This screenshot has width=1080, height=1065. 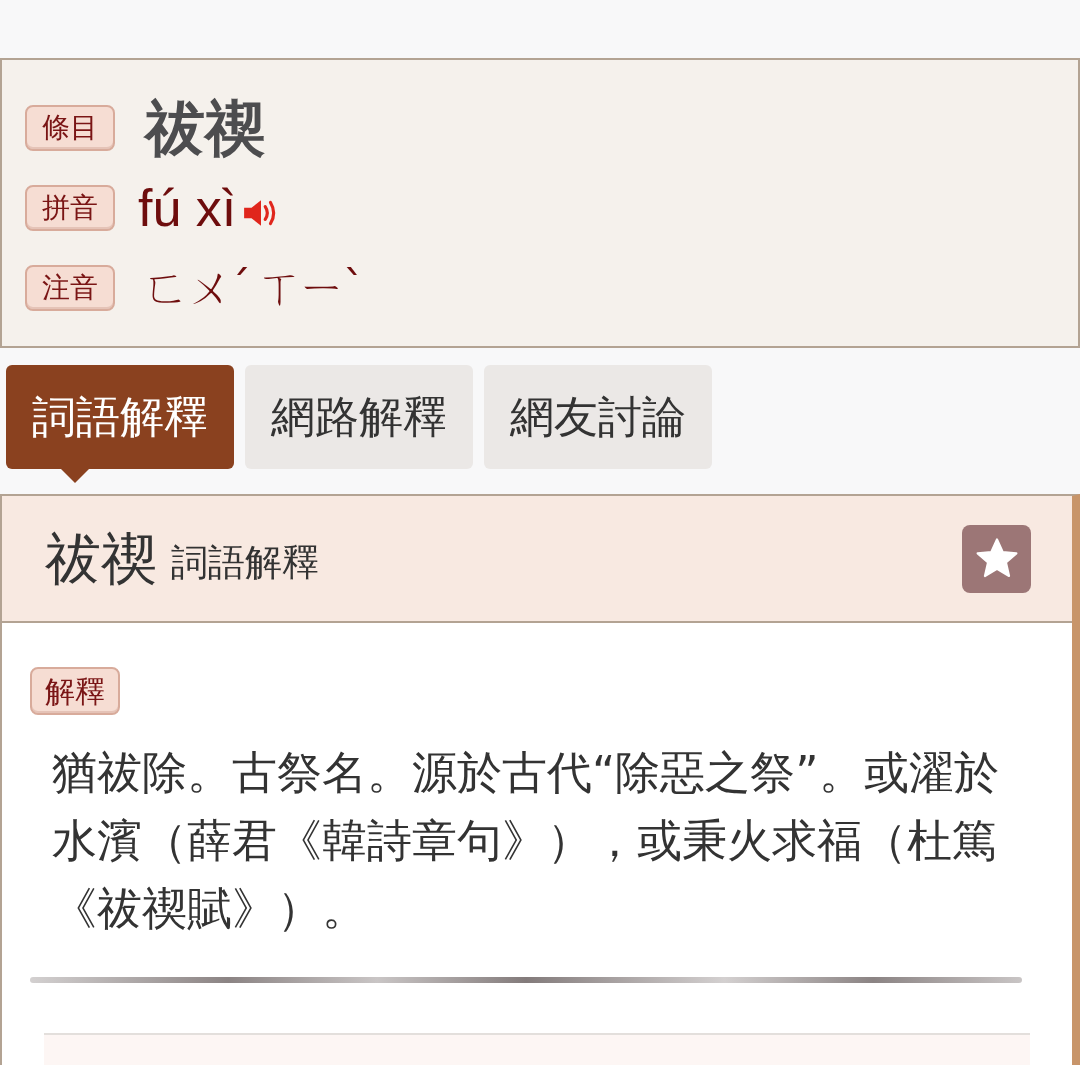 What do you see at coordinates (253, 288) in the screenshot?
I see `zhuyin-text: ㄈㄨˊ ㄒㄧˋ` at bounding box center [253, 288].